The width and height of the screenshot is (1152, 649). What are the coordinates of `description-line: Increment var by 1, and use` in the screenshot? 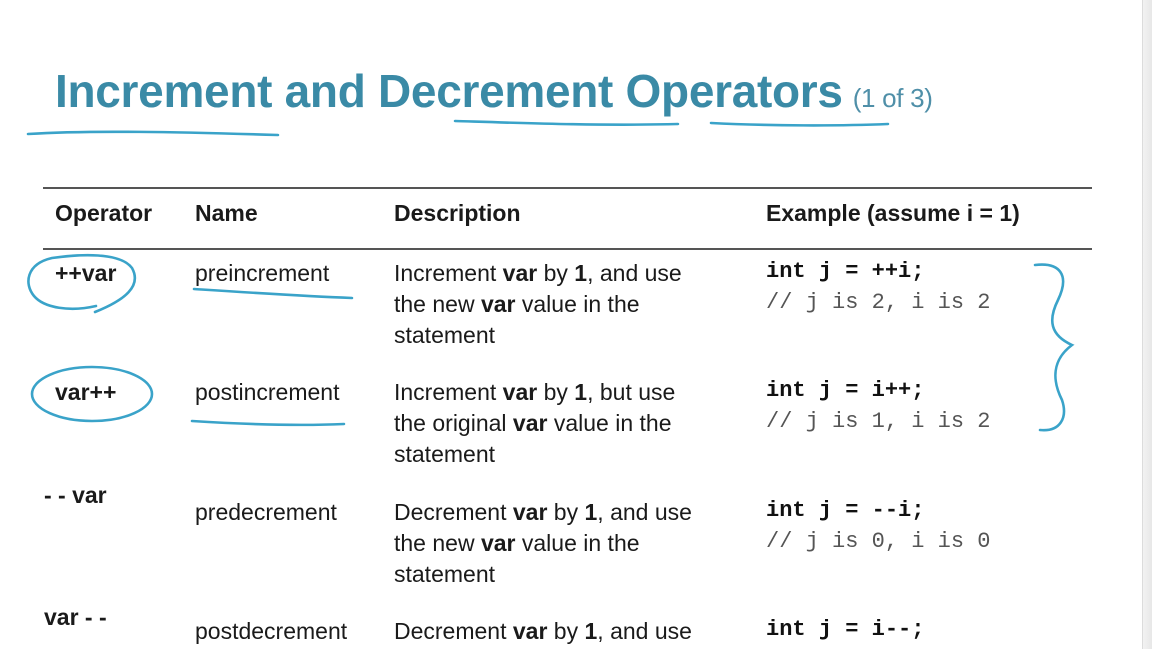 It's located at (538, 273).